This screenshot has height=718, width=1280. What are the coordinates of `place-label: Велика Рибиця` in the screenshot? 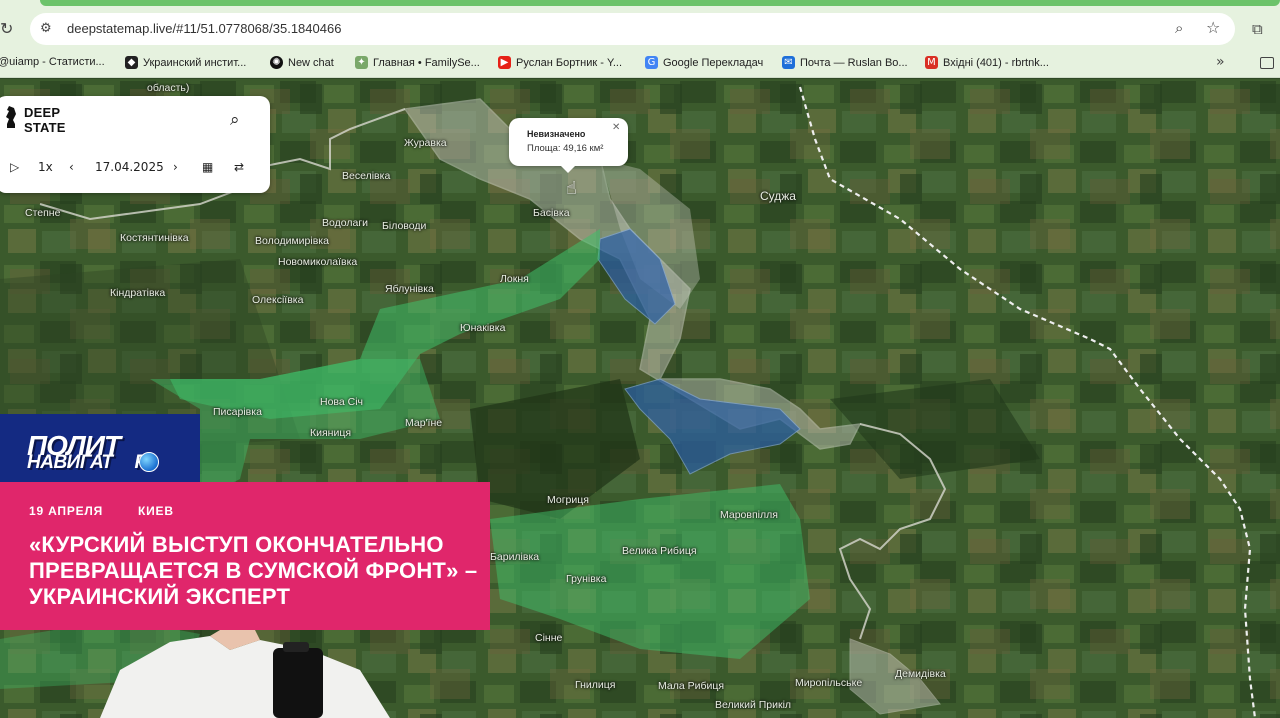 It's located at (659, 551).